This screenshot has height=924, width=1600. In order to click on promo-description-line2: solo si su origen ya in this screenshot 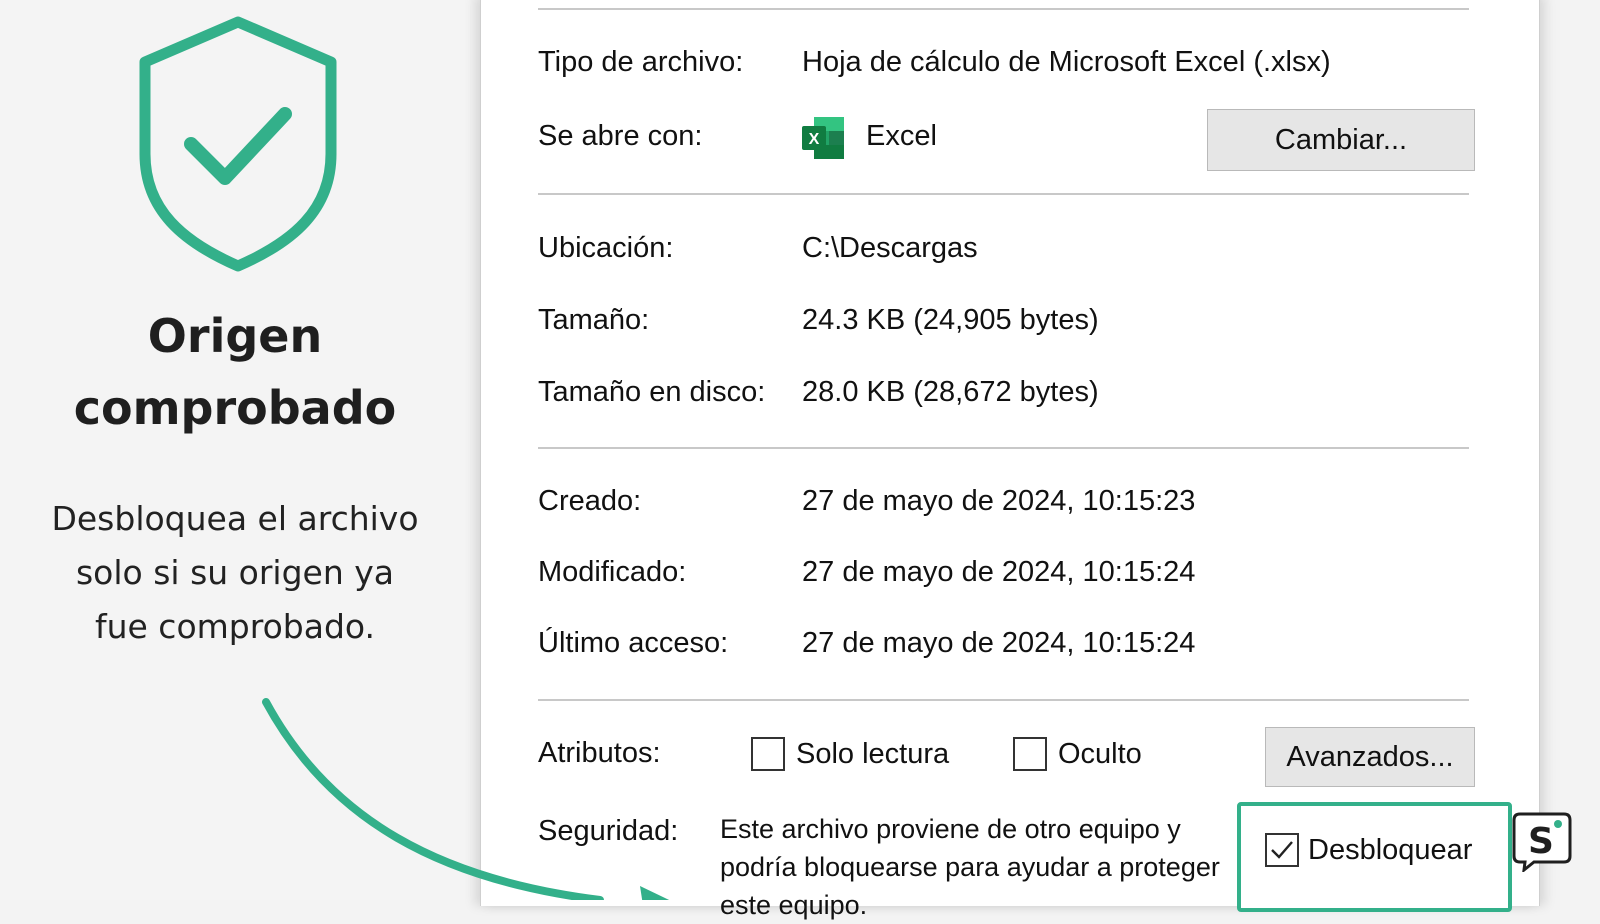, I will do `click(234, 572)`.